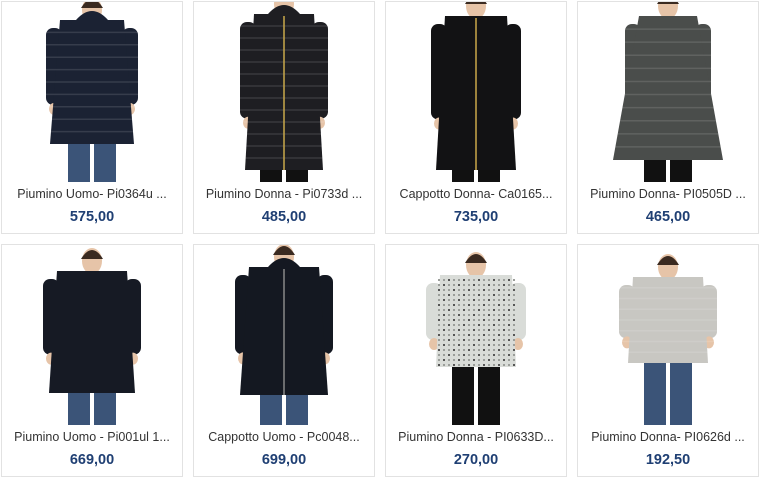  Describe the element at coordinates (668, 217) in the screenshot. I see `product-price: 465,00` at that location.